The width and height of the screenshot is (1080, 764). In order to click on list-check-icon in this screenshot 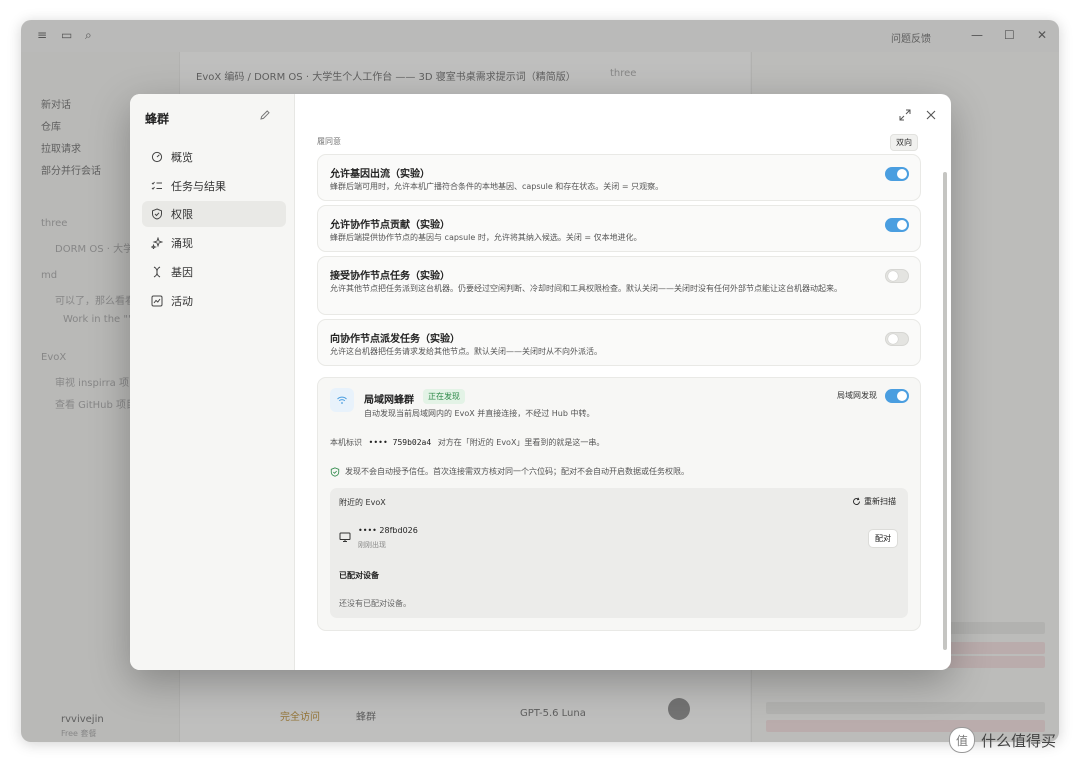, I will do `click(157, 186)`.